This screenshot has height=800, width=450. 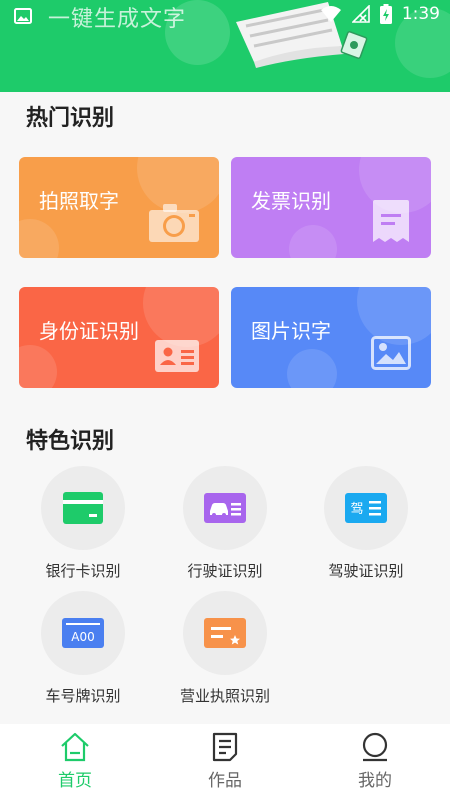 What do you see at coordinates (225, 747) in the screenshot?
I see `document-icon` at bounding box center [225, 747].